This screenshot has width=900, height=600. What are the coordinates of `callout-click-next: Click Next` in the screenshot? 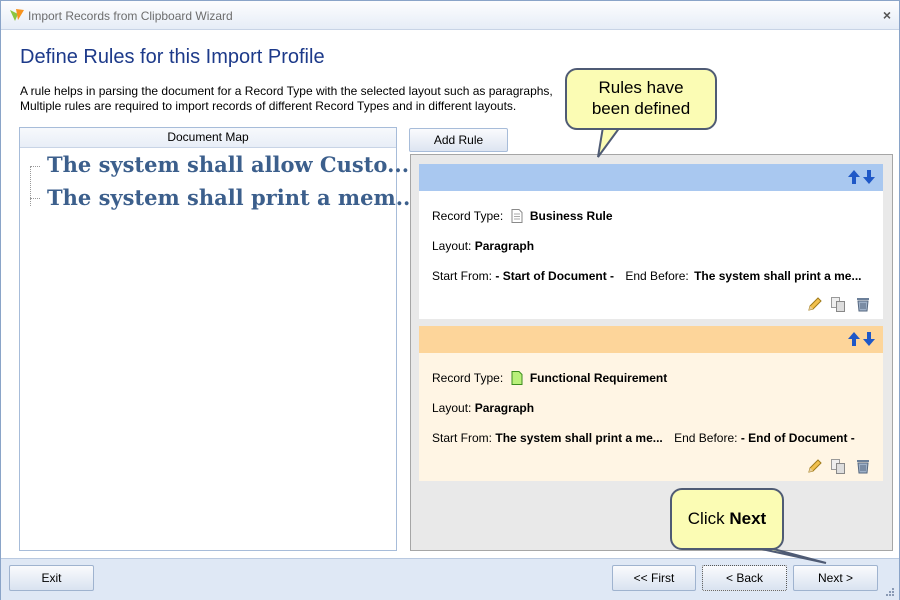 It's located at (727, 519).